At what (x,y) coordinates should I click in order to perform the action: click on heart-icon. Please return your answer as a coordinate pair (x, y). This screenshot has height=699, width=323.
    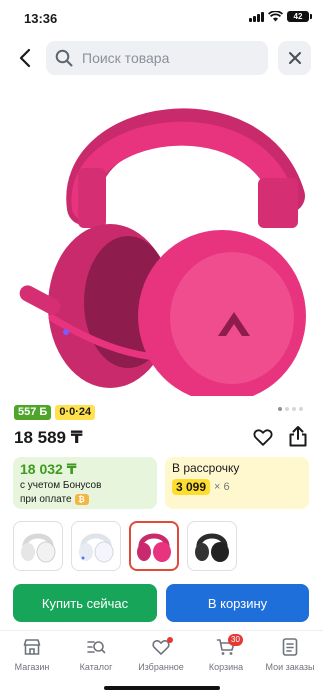
    Looking at the image, I should click on (263, 437).